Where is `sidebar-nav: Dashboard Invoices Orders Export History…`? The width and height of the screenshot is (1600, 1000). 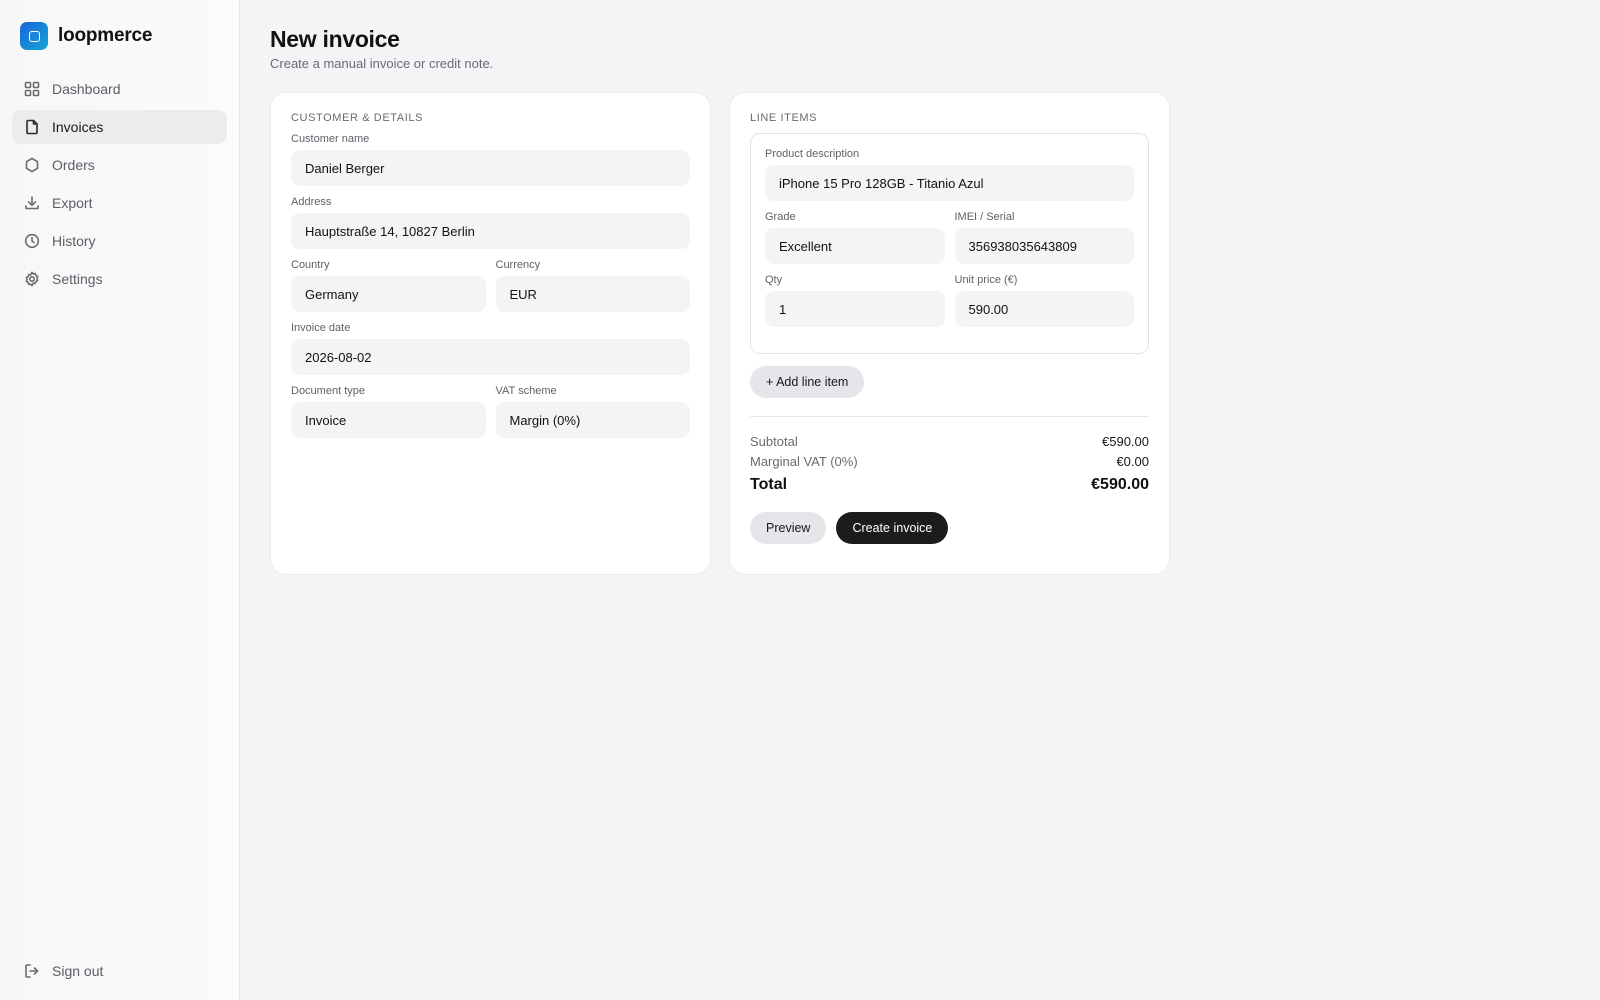
sidebar-nav: Dashboard Invoices Orders Export History… is located at coordinates (119, 185).